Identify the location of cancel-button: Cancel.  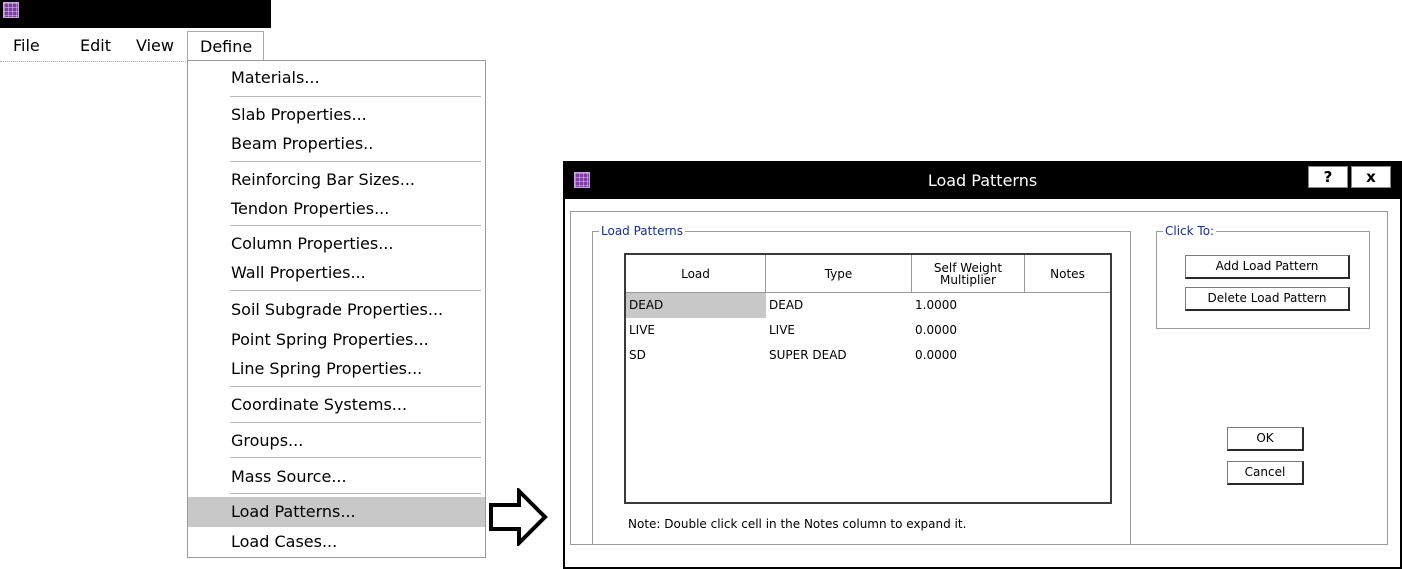
(1265, 473).